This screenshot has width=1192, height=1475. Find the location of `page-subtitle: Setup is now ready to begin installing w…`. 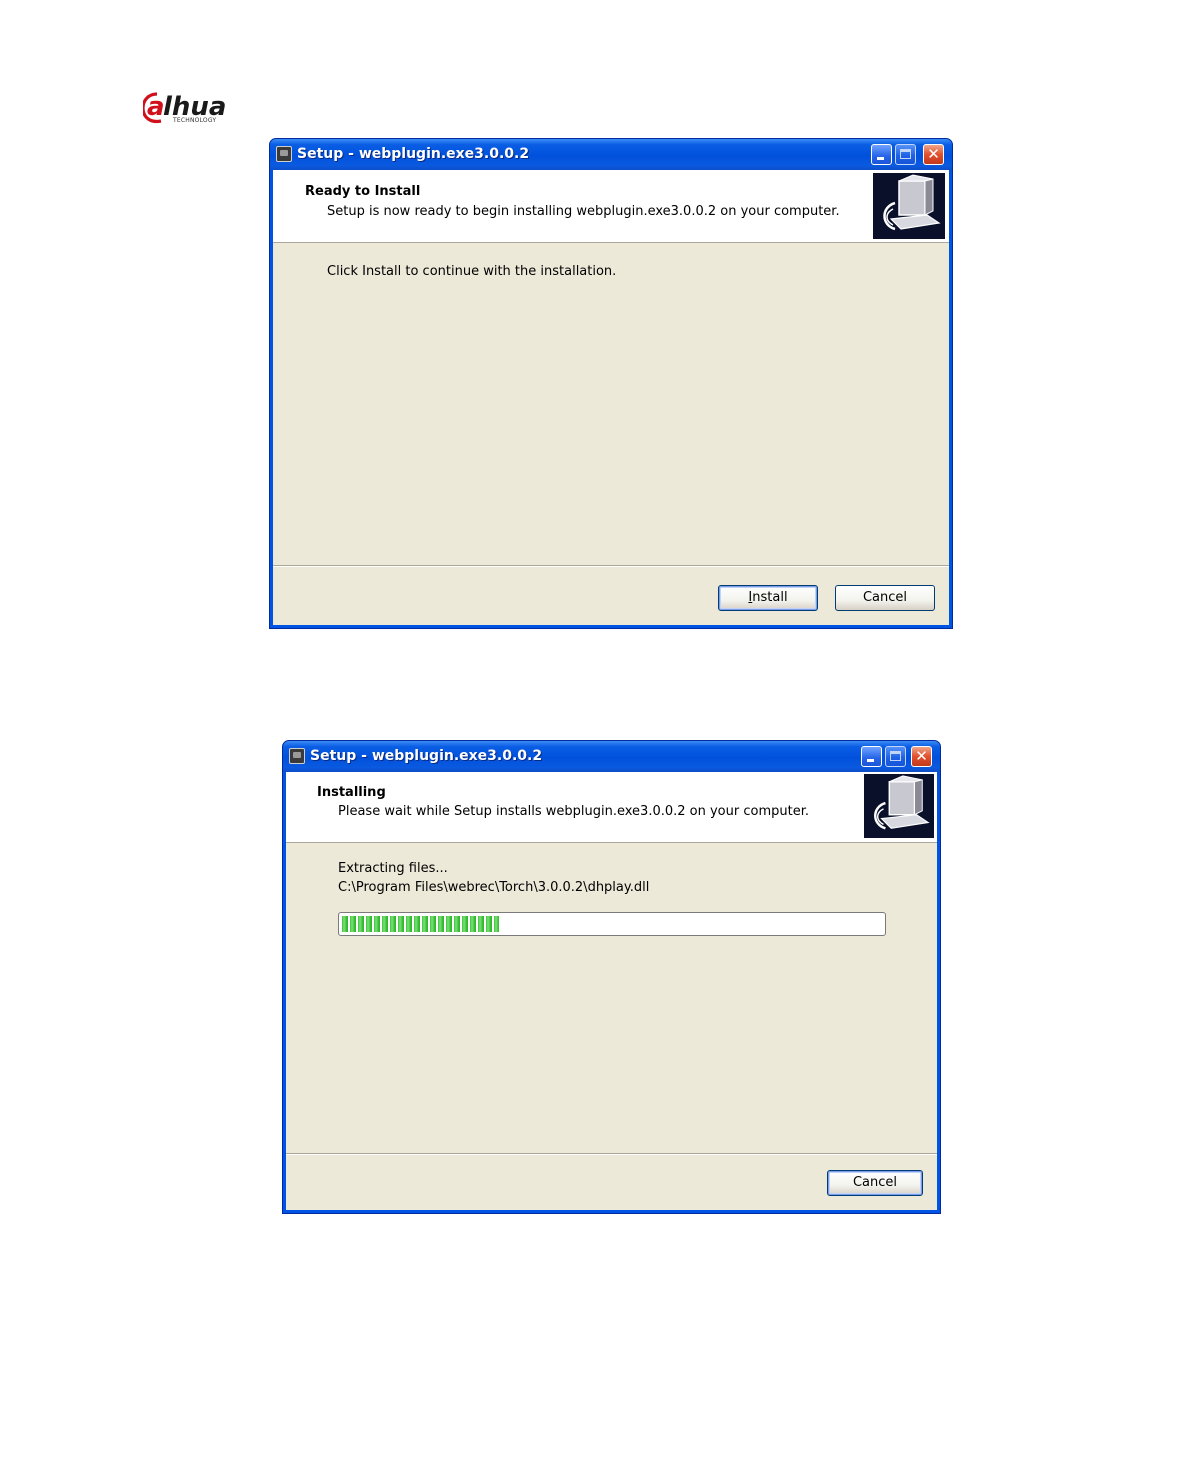

page-subtitle: Setup is now ready to begin installing w… is located at coordinates (583, 211).